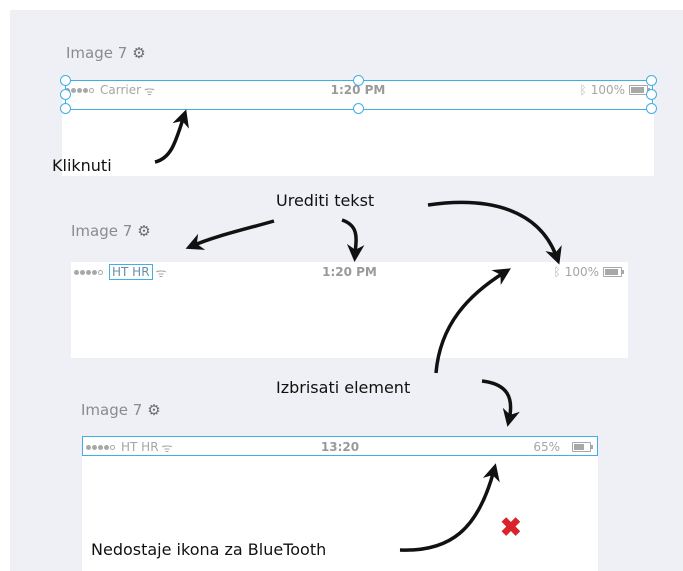 This screenshot has height=571, width=683. Describe the element at coordinates (353, 240) in the screenshot. I see `arrow-edit-time` at that location.